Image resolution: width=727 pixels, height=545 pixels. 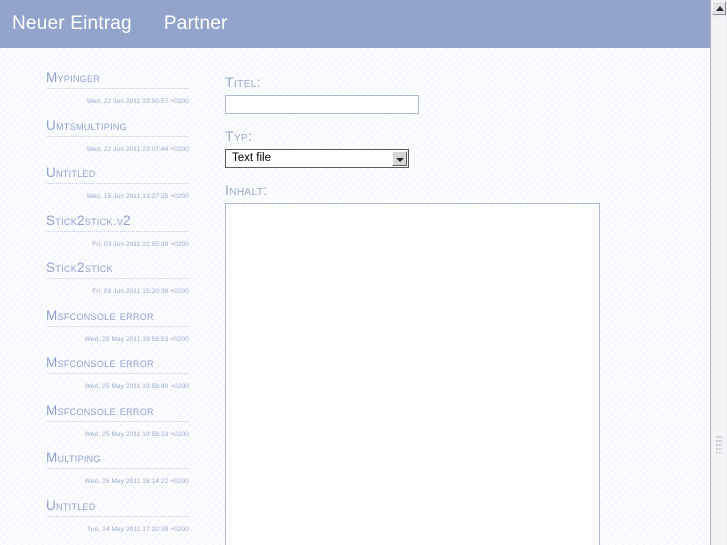 I want to click on triangle-up-glyph, so click(x=720, y=8).